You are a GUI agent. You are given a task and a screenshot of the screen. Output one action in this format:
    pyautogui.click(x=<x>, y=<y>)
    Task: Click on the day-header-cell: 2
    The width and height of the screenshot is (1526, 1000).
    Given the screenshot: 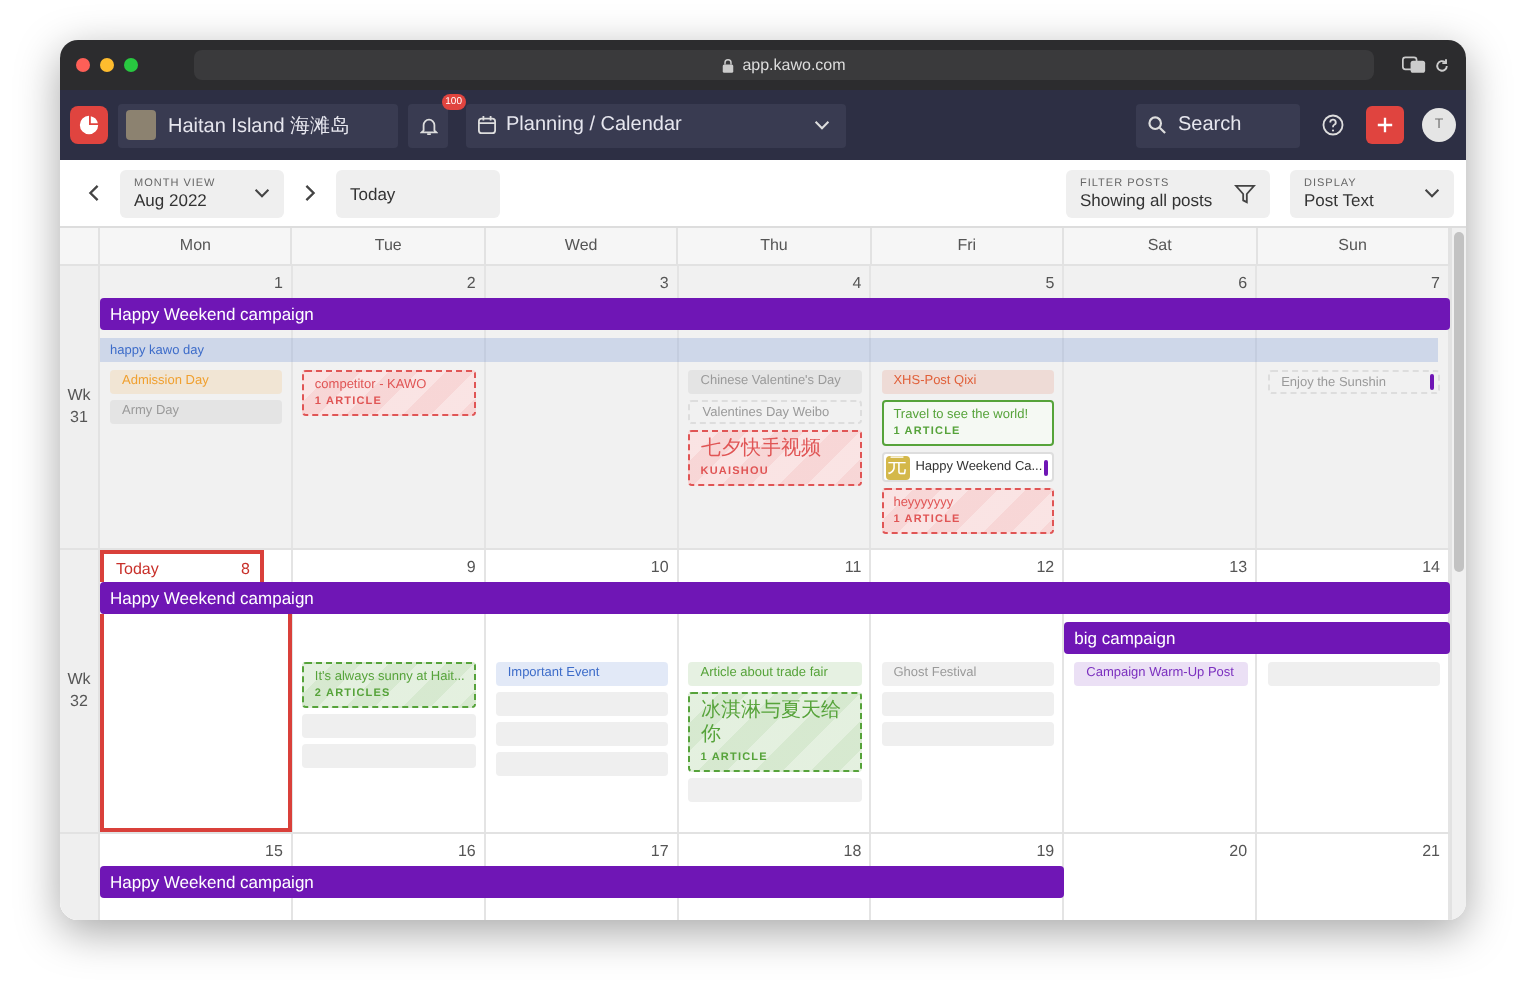 What is the action you would take?
    pyautogui.click(x=389, y=282)
    